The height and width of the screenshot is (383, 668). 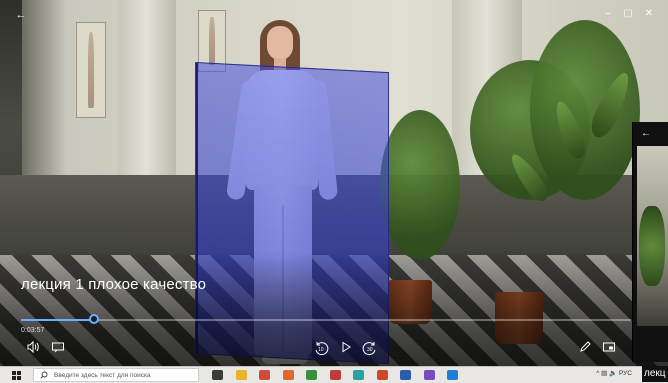 What do you see at coordinates (625, 373) in the screenshot?
I see `language-indicator: РУС` at bounding box center [625, 373].